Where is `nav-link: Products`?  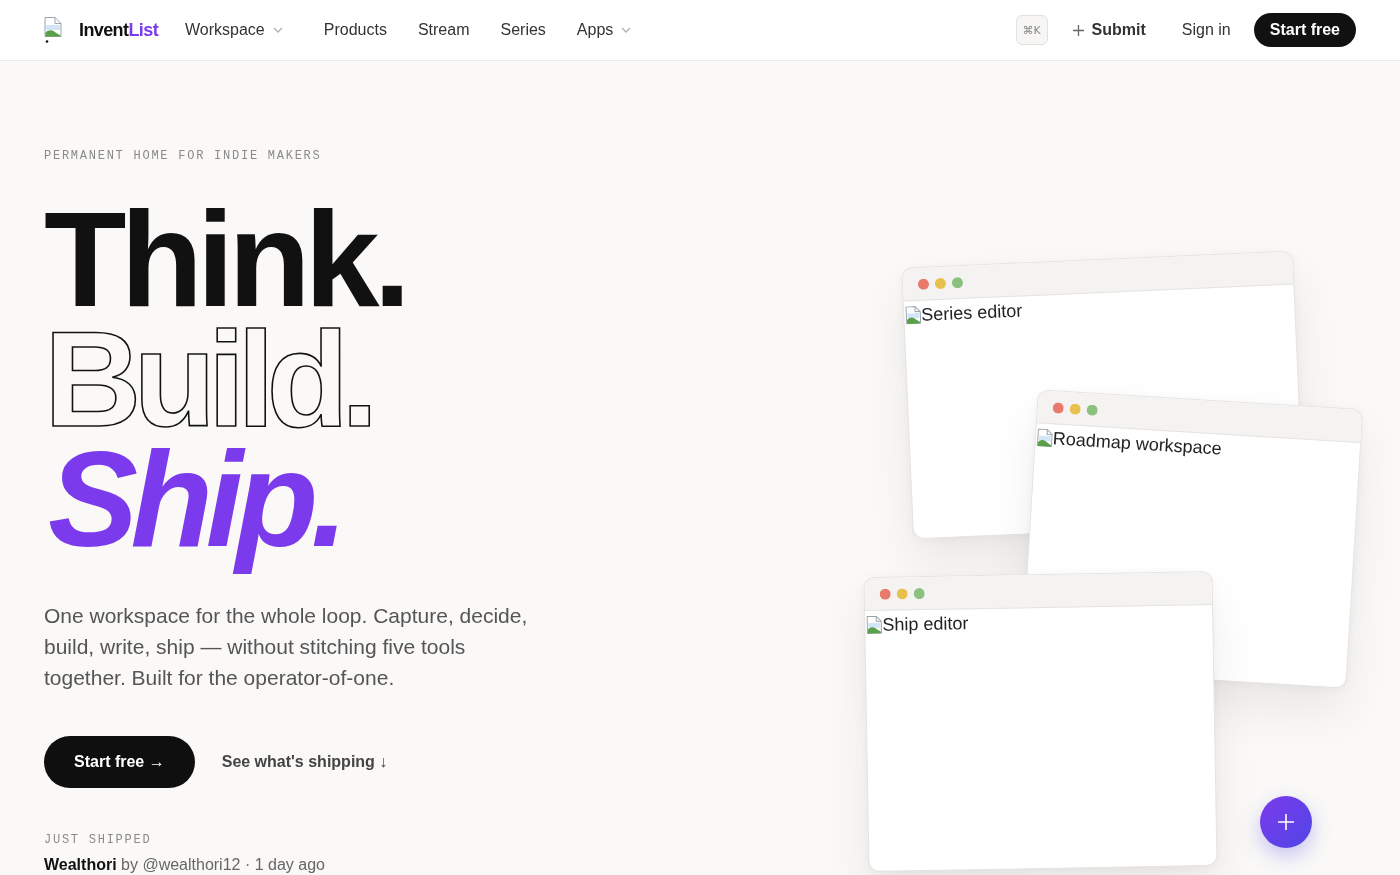
nav-link: Products is located at coordinates (355, 30).